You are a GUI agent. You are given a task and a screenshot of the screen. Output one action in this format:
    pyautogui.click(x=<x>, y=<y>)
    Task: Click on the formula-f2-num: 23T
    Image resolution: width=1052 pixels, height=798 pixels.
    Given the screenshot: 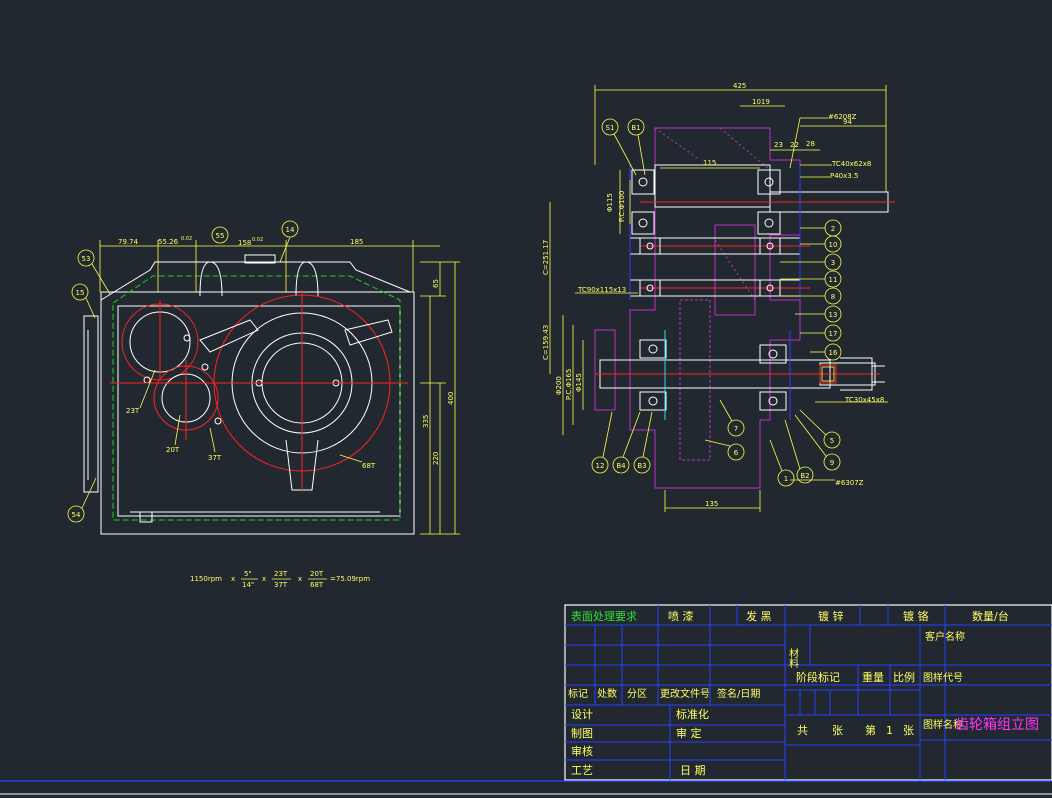 What is the action you would take?
    pyautogui.click(x=281, y=574)
    